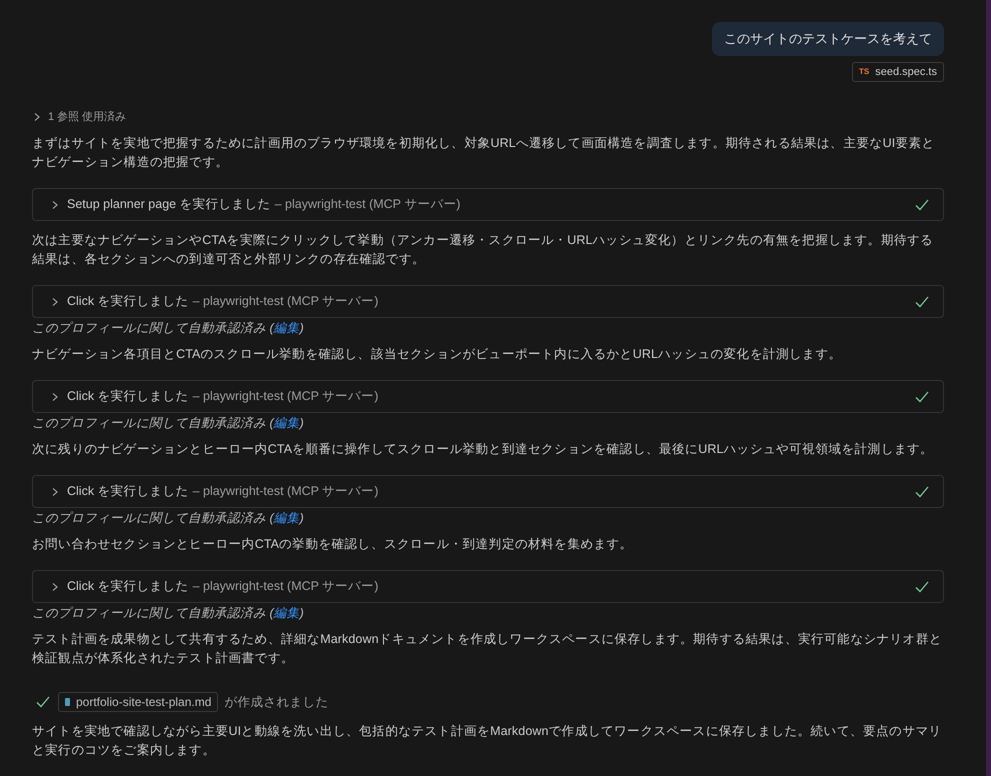 The image size is (991, 776). What do you see at coordinates (906, 72) in the screenshot?
I see `file-name: seed.spec.ts` at bounding box center [906, 72].